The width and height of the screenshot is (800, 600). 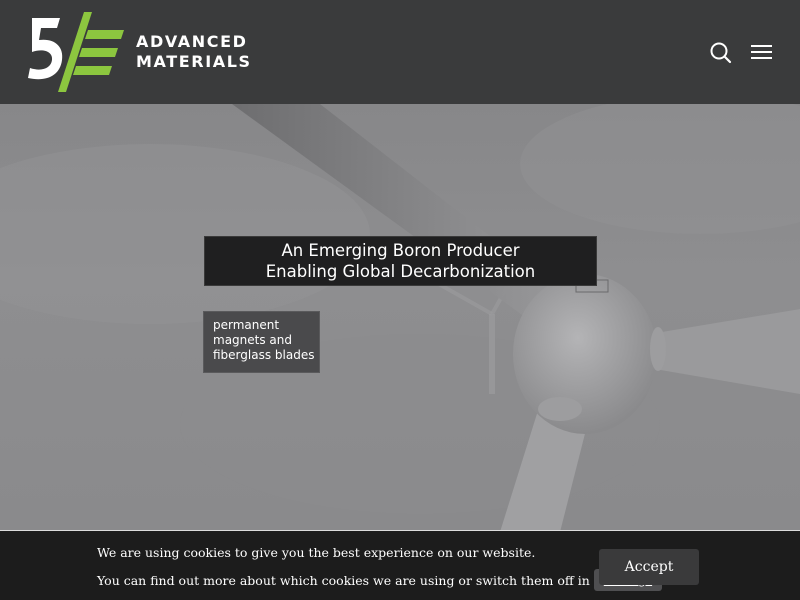 What do you see at coordinates (400, 250) in the screenshot?
I see `hero-headline-line1: An Emerging Boron Producer` at bounding box center [400, 250].